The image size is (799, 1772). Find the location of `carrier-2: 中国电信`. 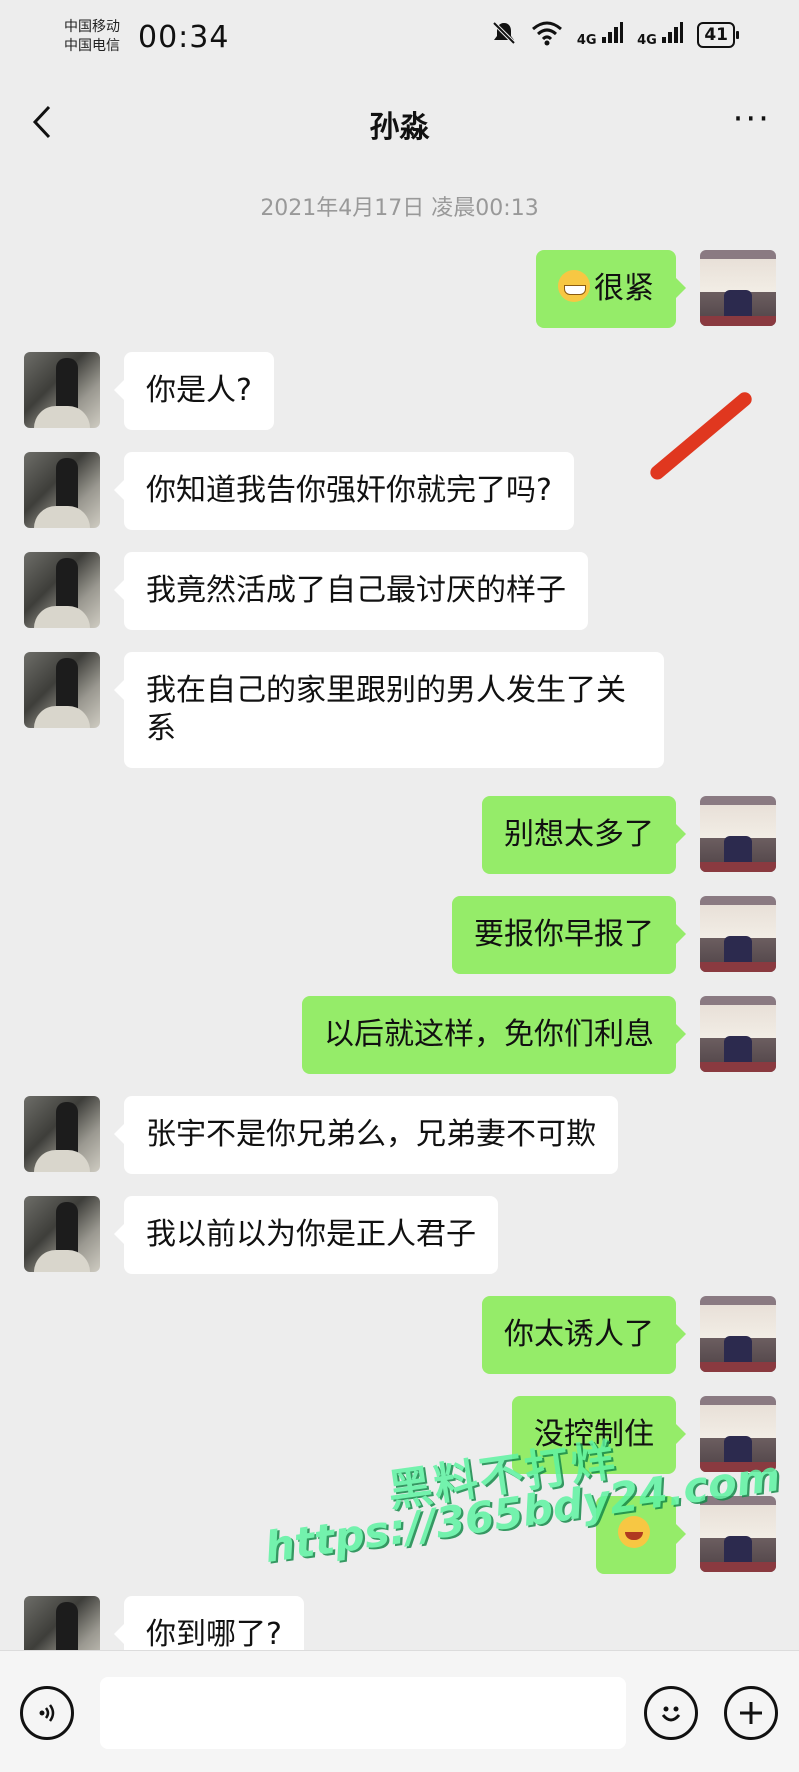

carrier-2: 中国电信 is located at coordinates (92, 46).